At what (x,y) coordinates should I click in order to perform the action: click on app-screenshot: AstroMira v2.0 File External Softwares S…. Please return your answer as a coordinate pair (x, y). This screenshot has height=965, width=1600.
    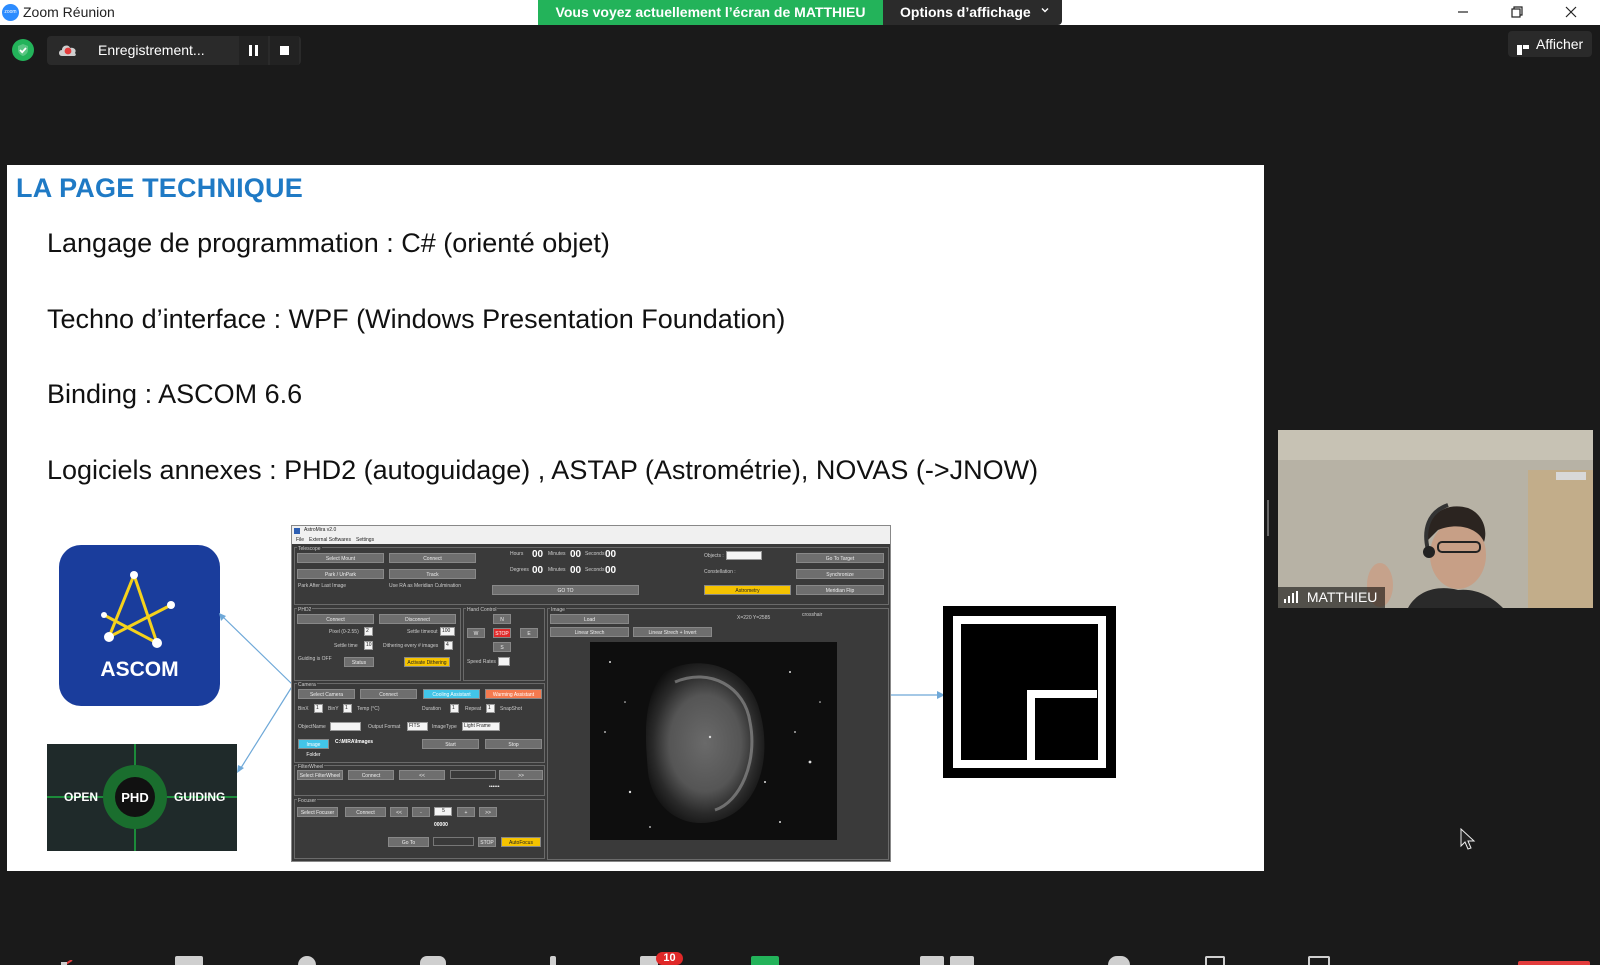
    Looking at the image, I should click on (591, 693).